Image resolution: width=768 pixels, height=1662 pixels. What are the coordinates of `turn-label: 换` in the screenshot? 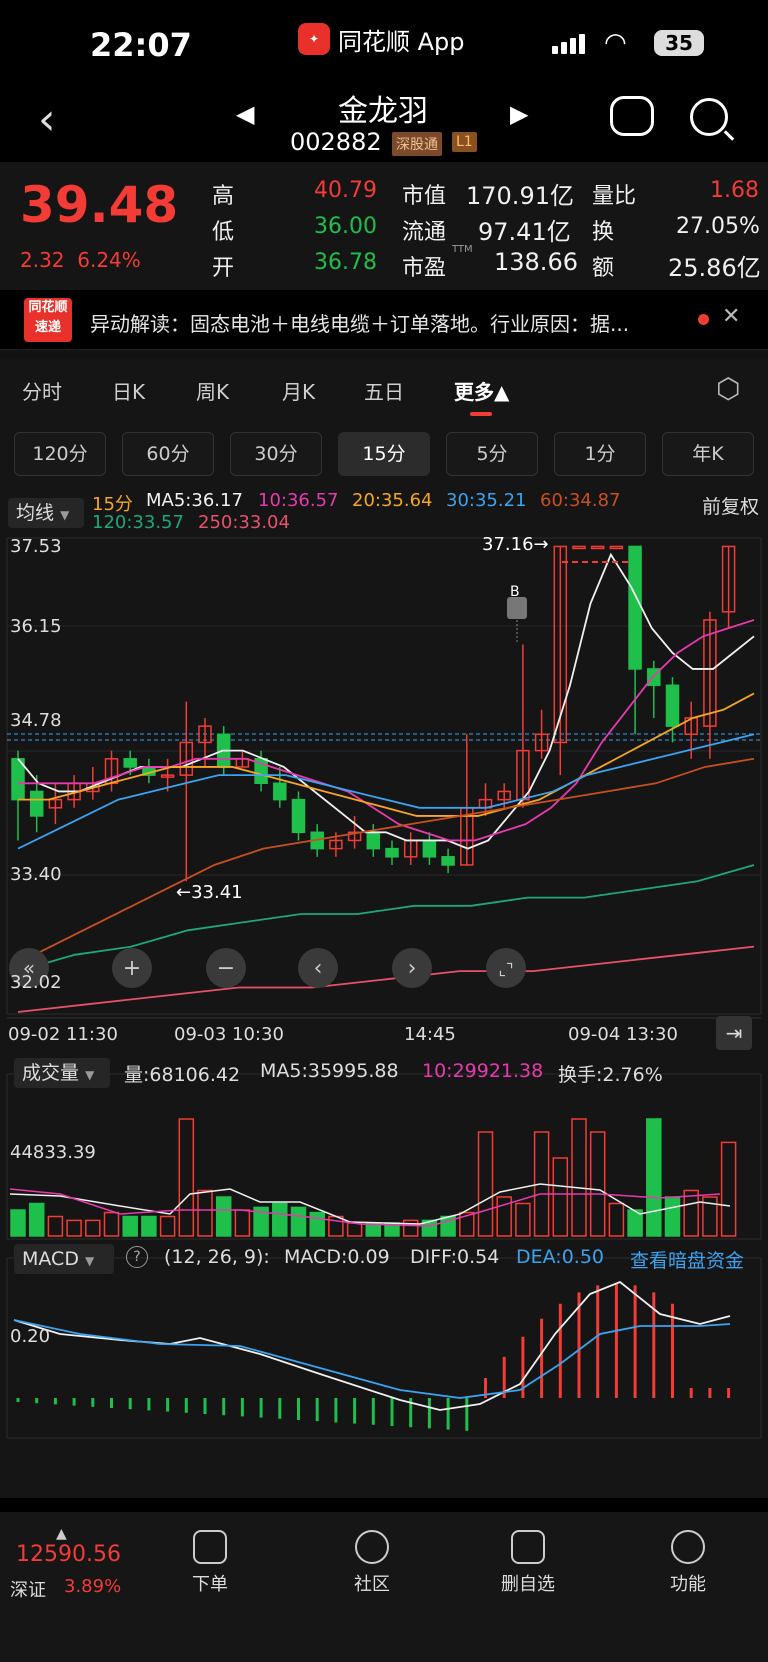 It's located at (603, 232).